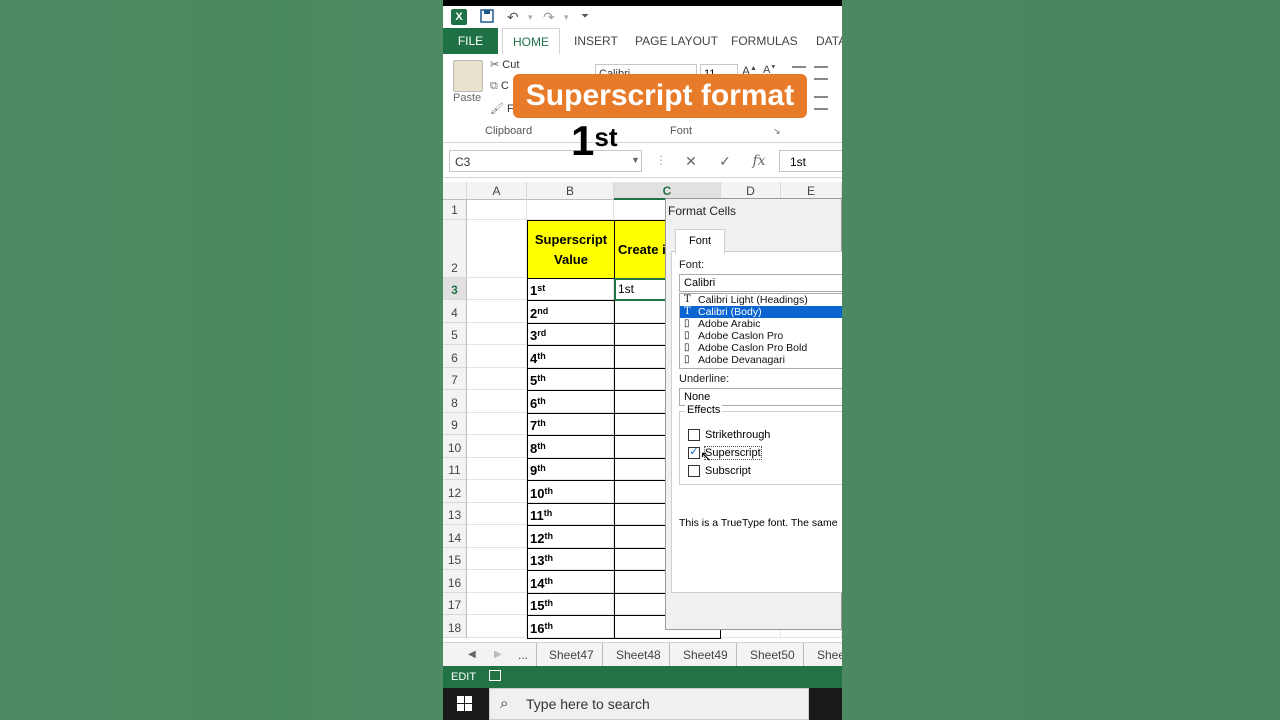 The height and width of the screenshot is (720, 1280). I want to click on value-cell: 8th, so click(571, 447).